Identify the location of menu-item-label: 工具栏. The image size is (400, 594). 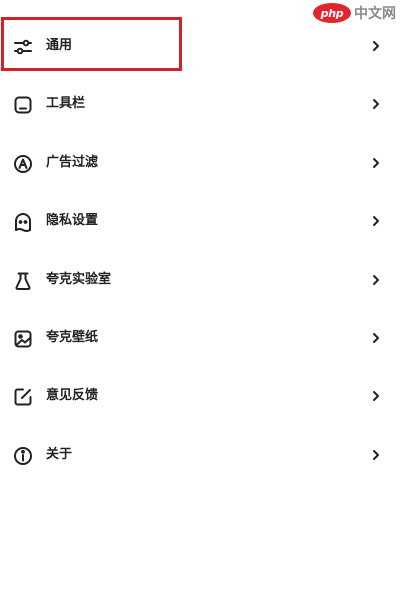
(66, 104).